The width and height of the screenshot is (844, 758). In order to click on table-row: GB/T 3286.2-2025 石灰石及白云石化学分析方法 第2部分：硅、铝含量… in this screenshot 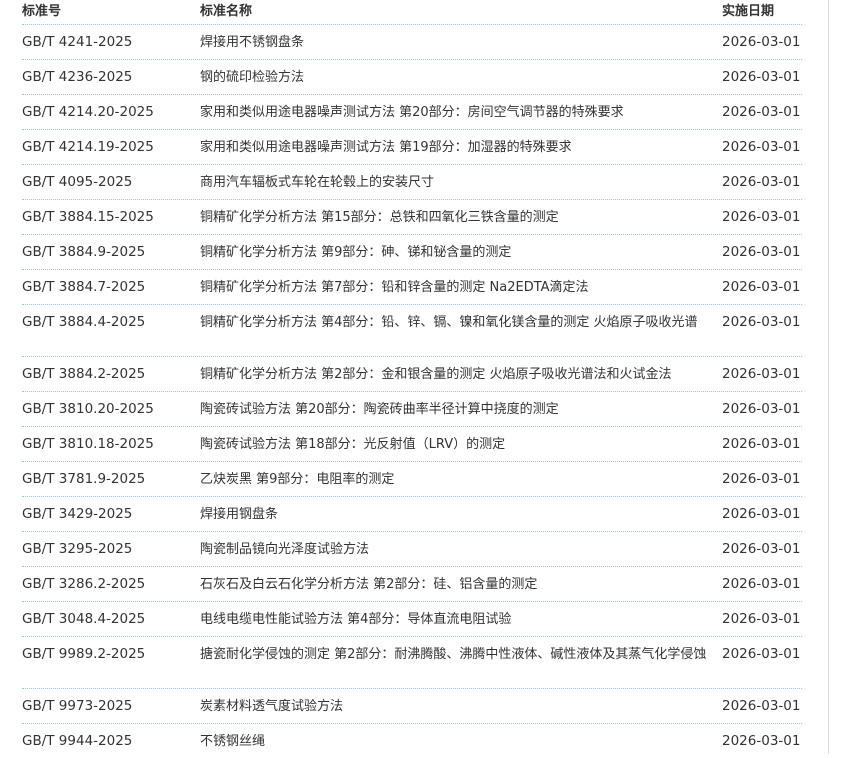, I will do `click(412, 583)`.